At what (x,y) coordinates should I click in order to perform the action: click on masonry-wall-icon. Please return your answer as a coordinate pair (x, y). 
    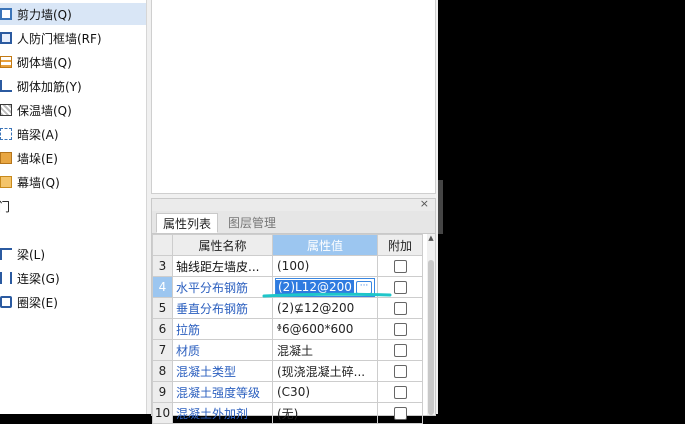
    Looking at the image, I should click on (6, 62).